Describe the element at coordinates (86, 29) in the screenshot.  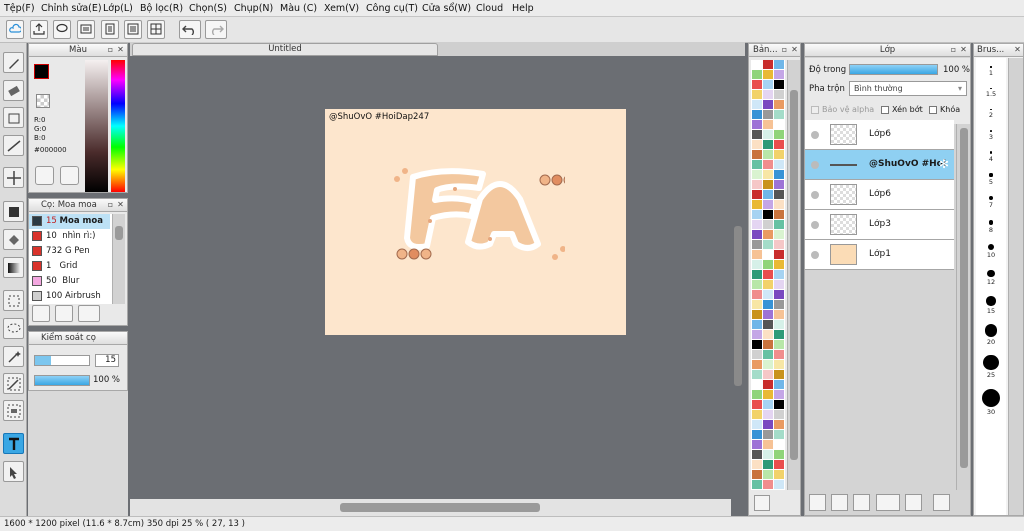
I see `window-icon` at that location.